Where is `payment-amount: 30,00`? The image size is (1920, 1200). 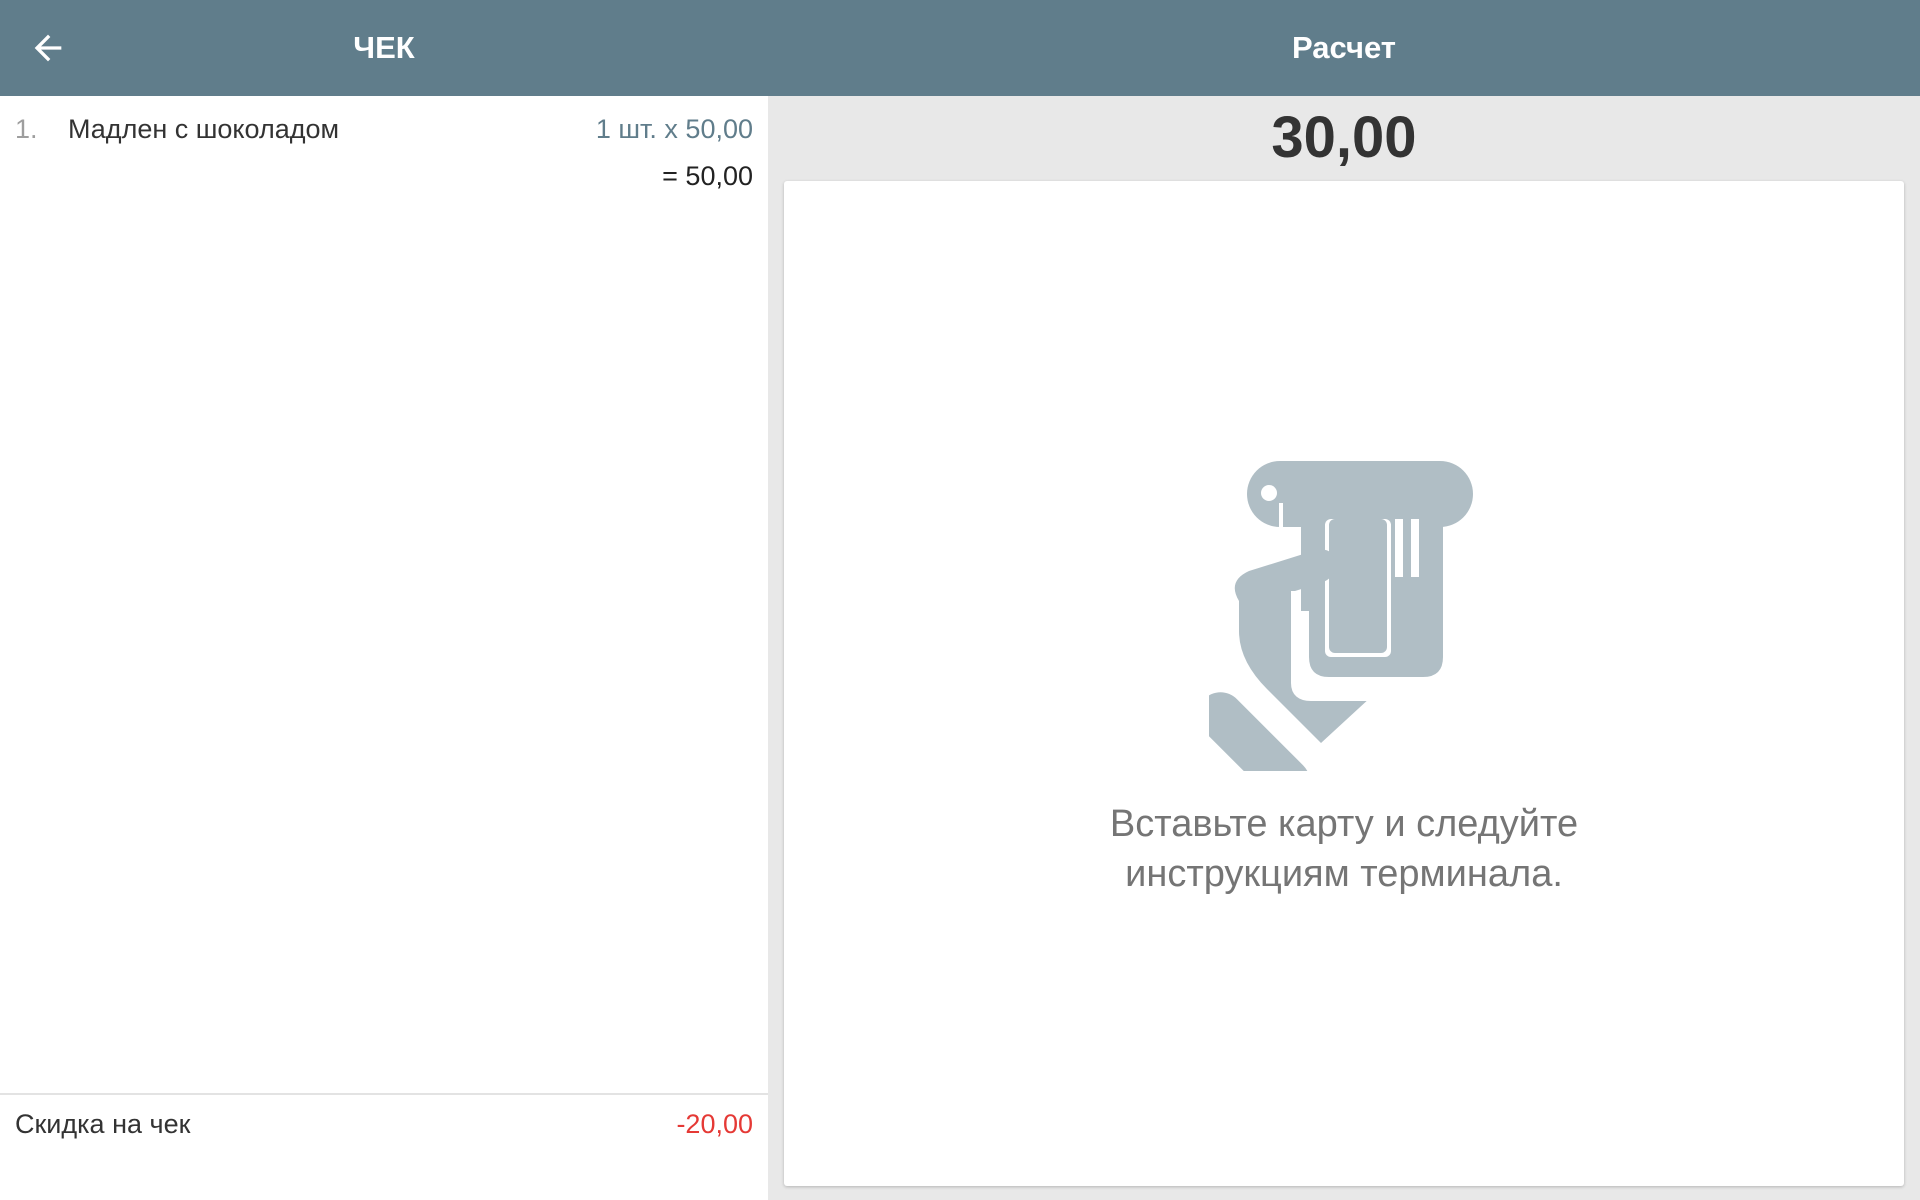 payment-amount: 30,00 is located at coordinates (1344, 137).